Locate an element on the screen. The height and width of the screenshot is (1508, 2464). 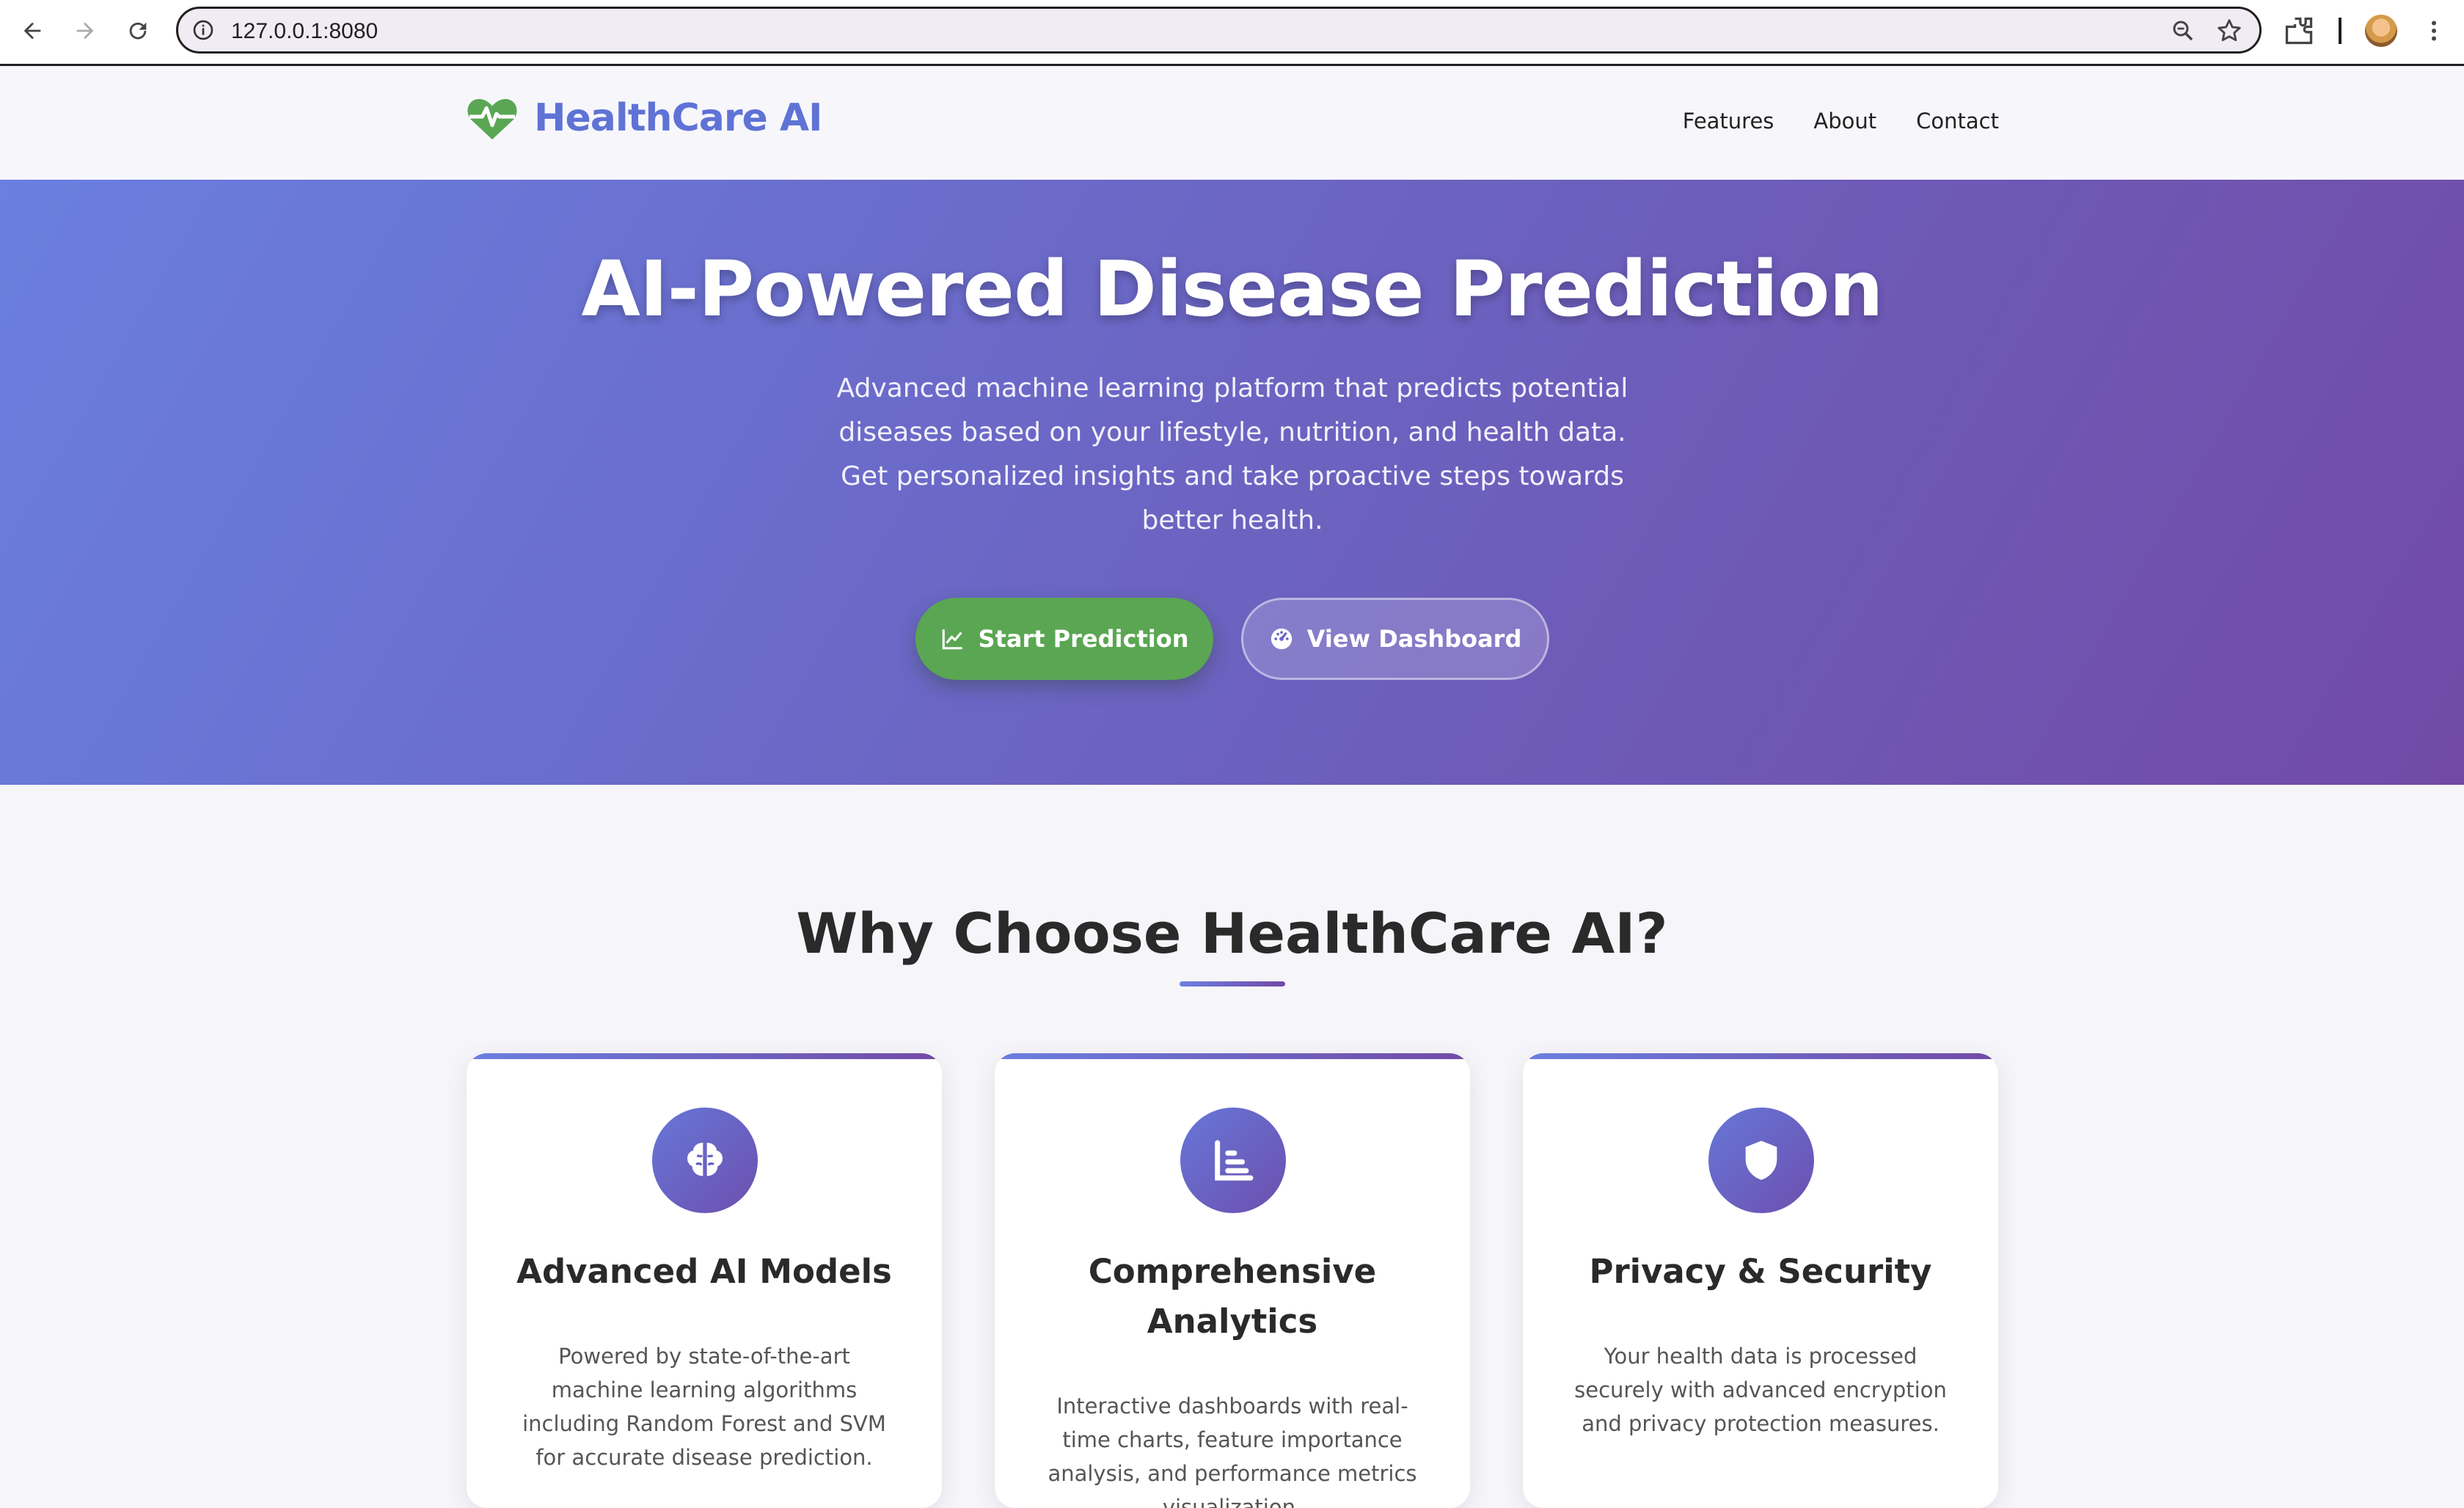
top-nav: Features About Contact is located at coordinates (1841, 121).